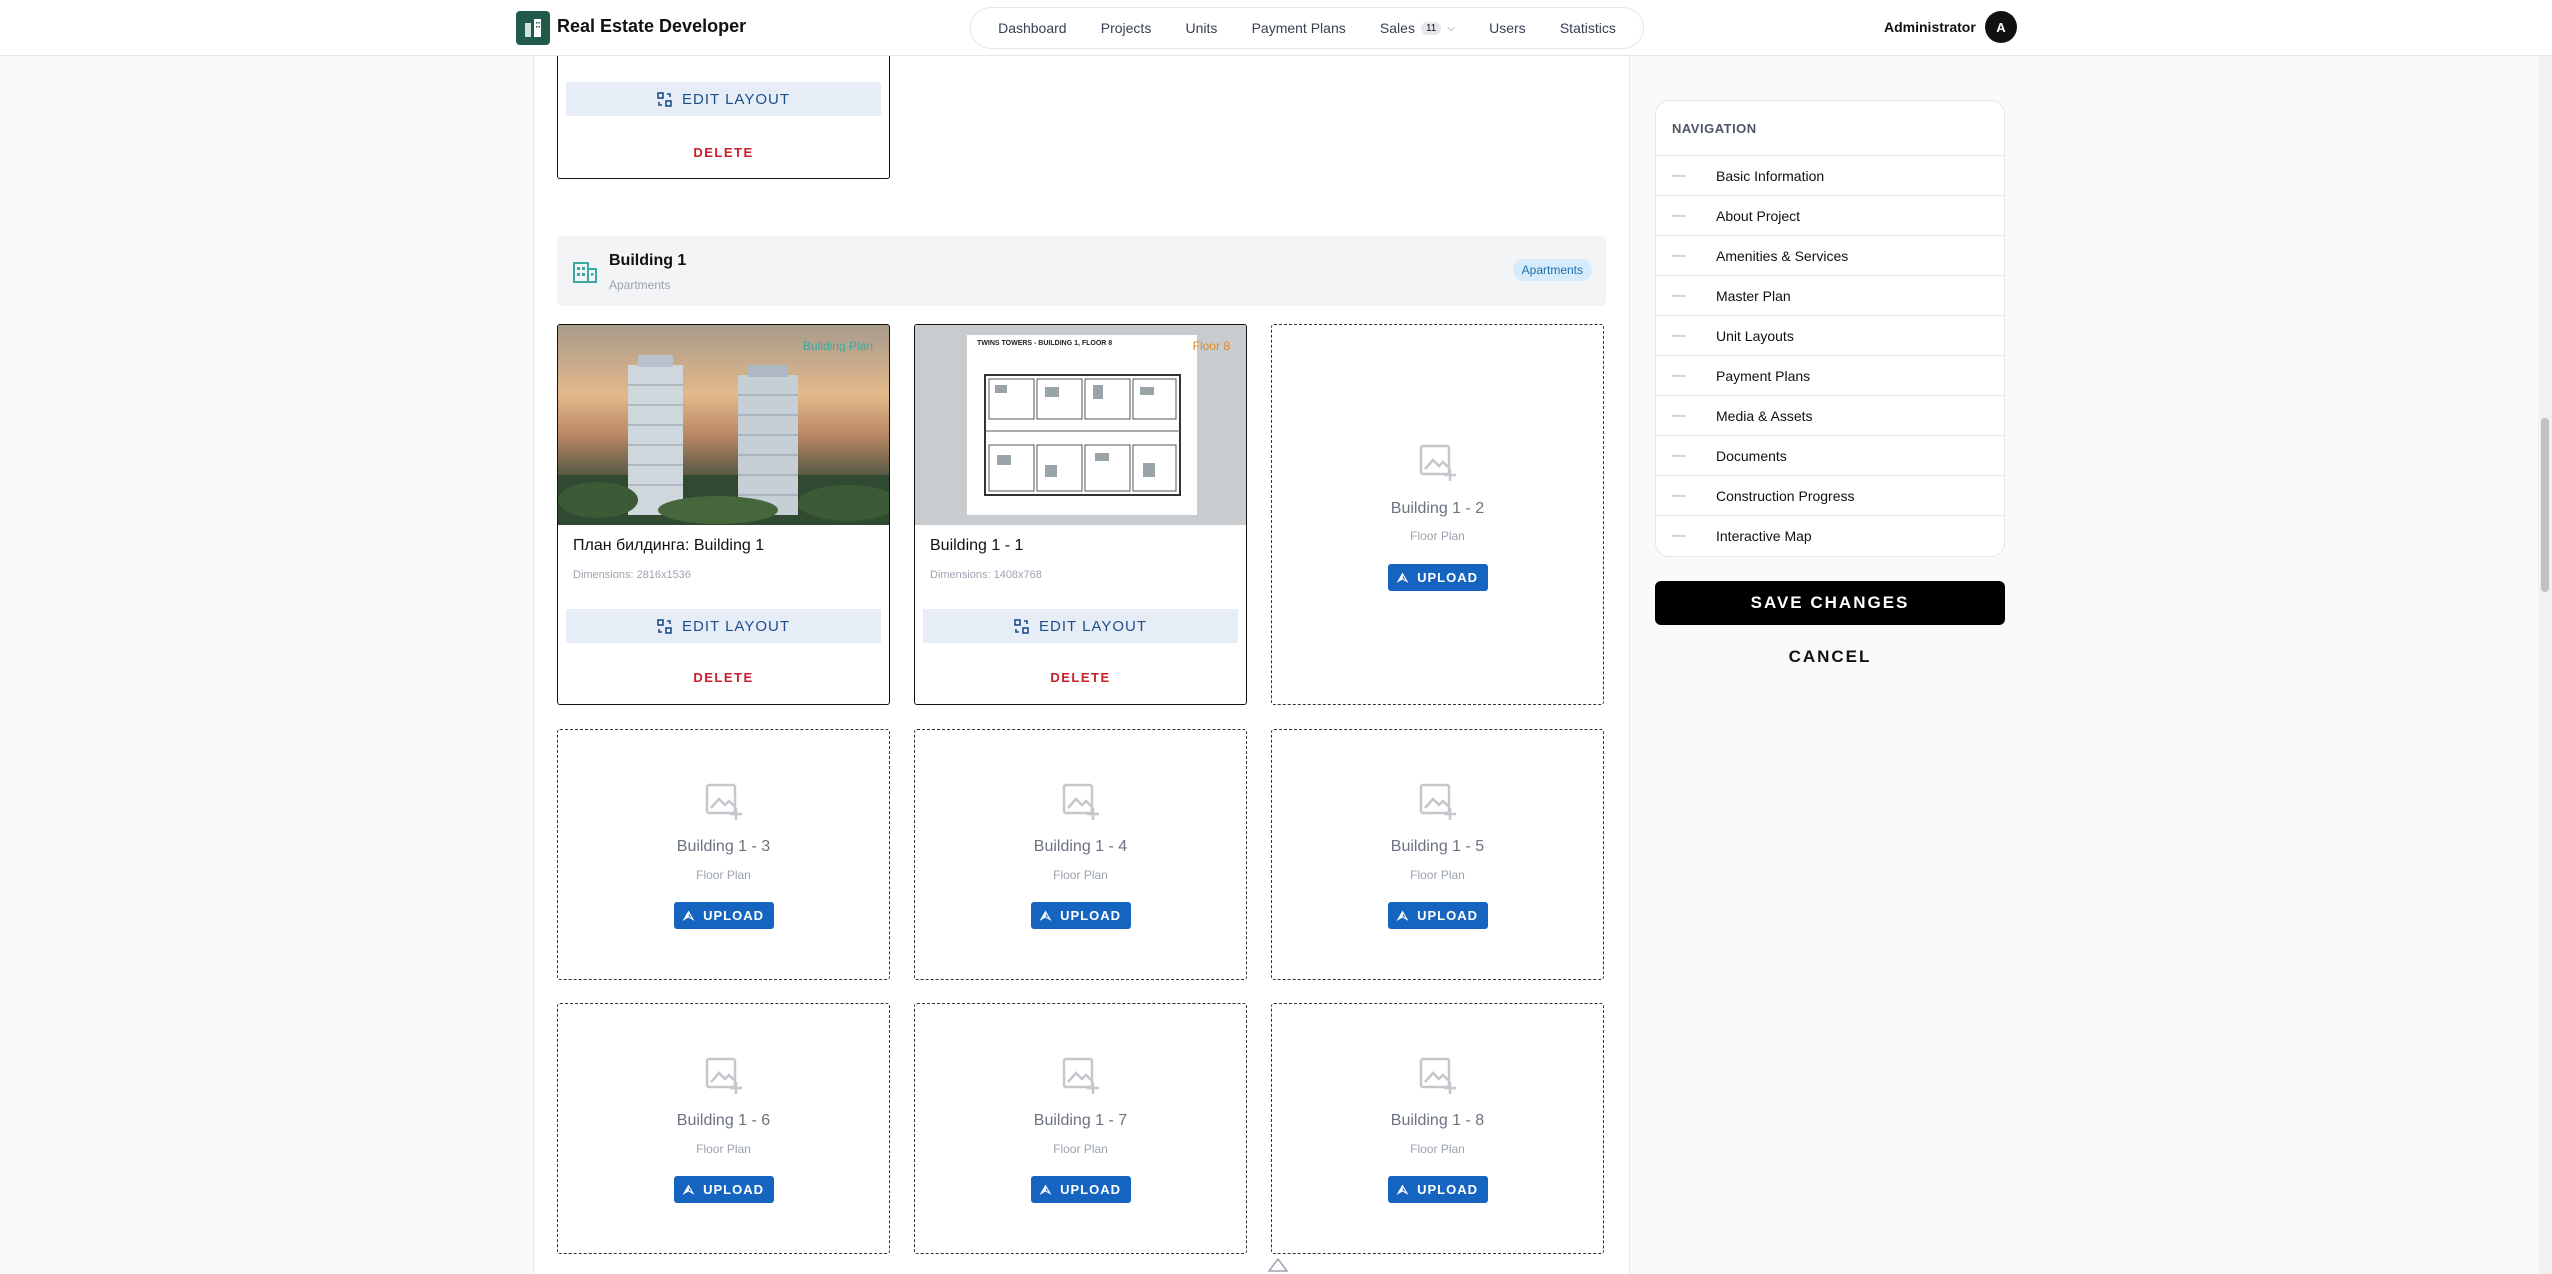  What do you see at coordinates (2545, 637) in the screenshot?
I see `page-scrollbar` at bounding box center [2545, 637].